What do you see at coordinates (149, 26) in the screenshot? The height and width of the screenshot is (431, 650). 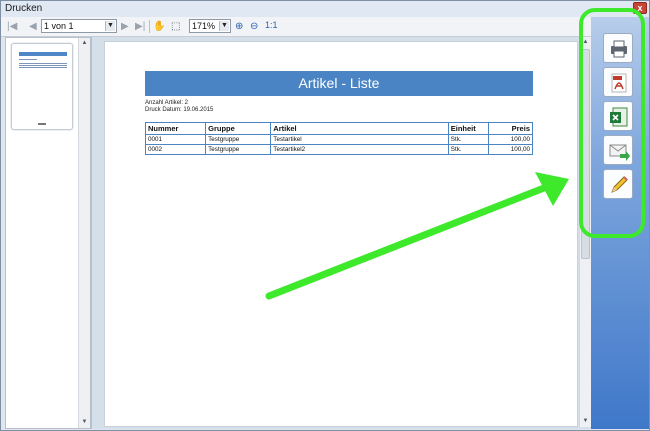 I see `toolbar-divider` at bounding box center [149, 26].